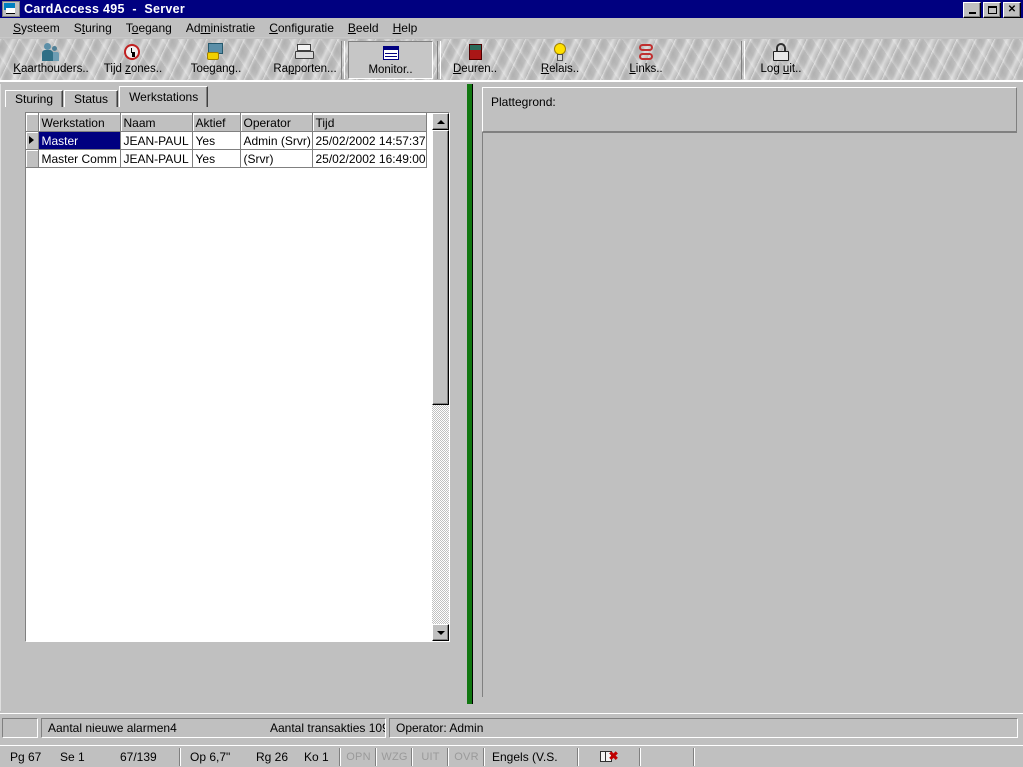 The image size is (1023, 767). What do you see at coordinates (216, 52) in the screenshot?
I see `key-icon` at bounding box center [216, 52].